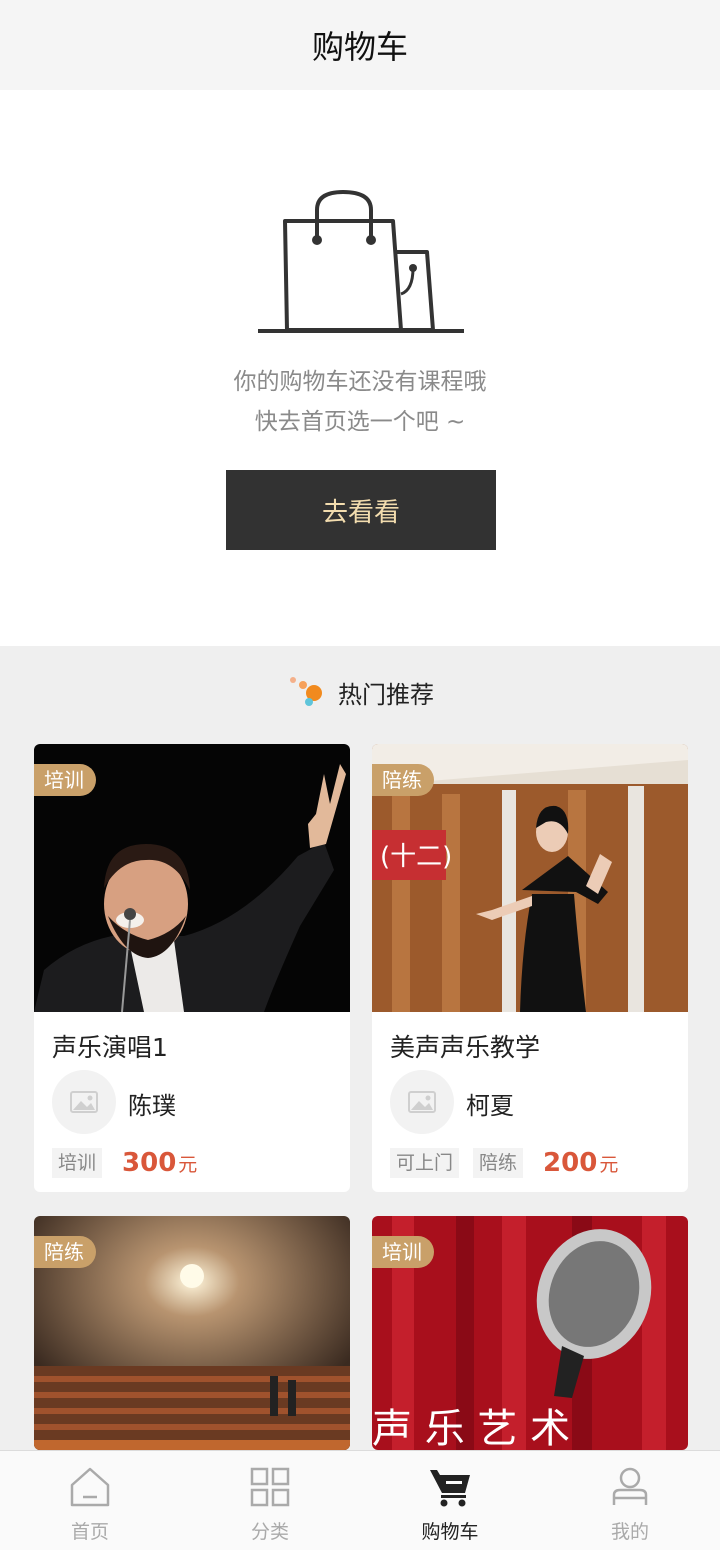 Image resolution: width=720 pixels, height=1550 pixels. What do you see at coordinates (490, 1106) in the screenshot?
I see `teacher-name: 柯夏` at bounding box center [490, 1106].